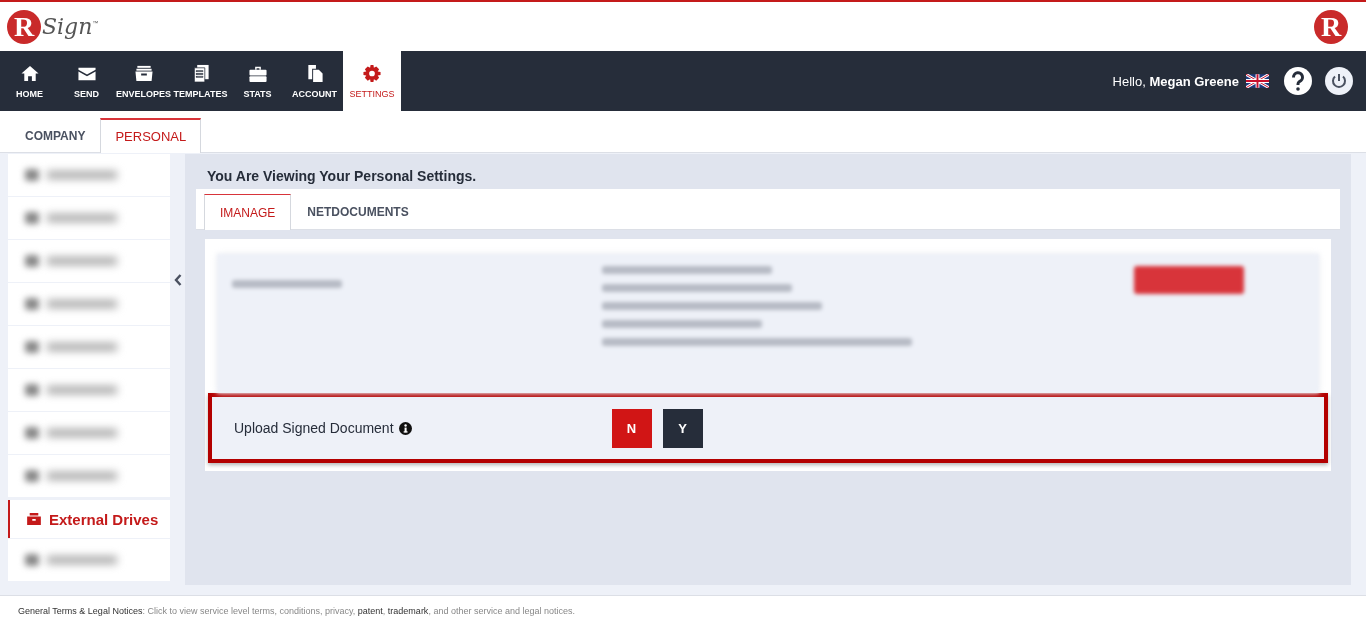 This screenshot has height=625, width=1366. Describe the element at coordinates (34, 519) in the screenshot. I see `toolbox-icon` at that location.